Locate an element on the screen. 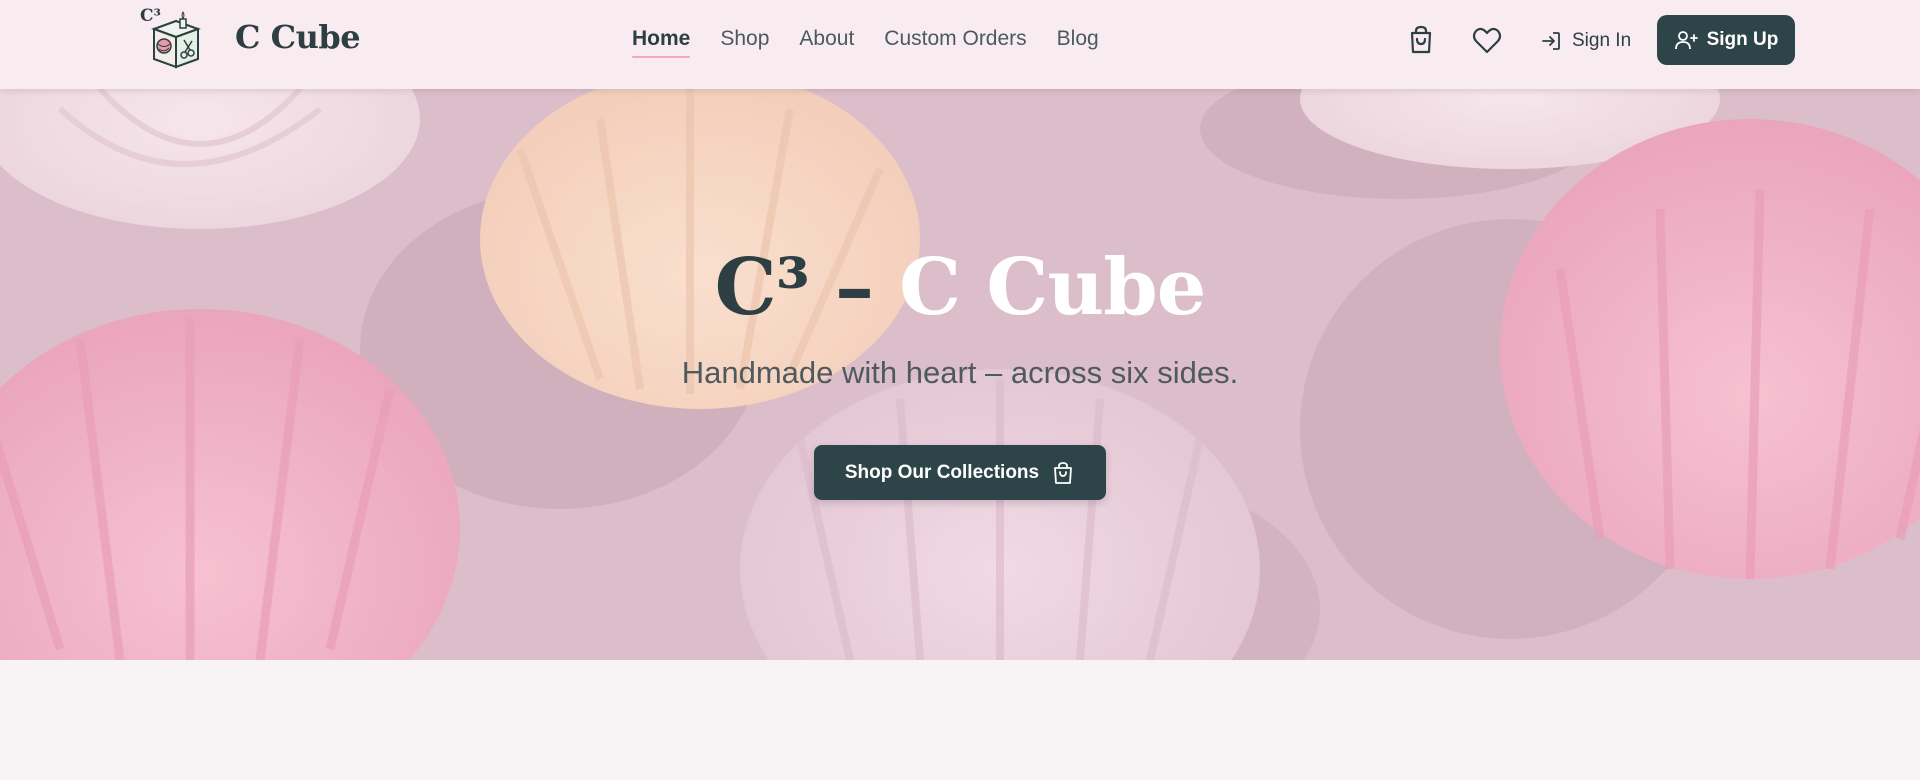 Image resolution: width=1920 pixels, height=780 pixels. hero-title: C³ – C Cube is located at coordinates (960, 288).